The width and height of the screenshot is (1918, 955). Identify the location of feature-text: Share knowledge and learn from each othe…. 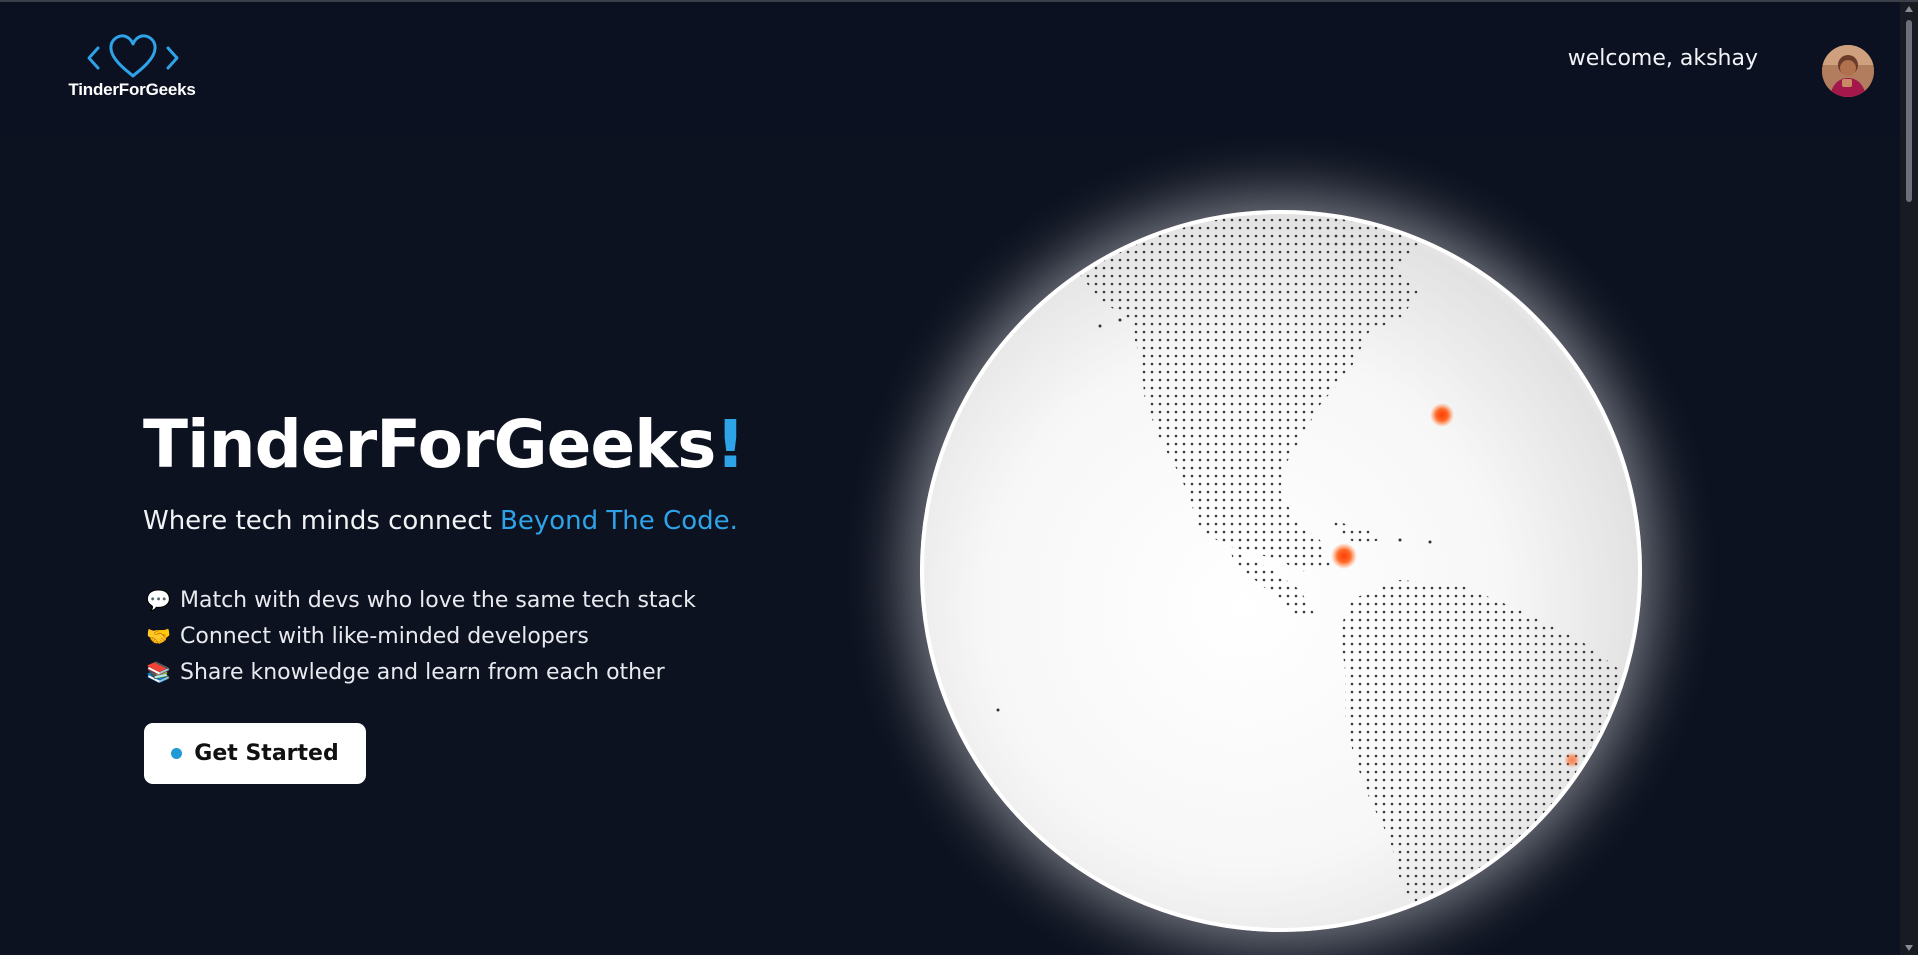
(422, 672).